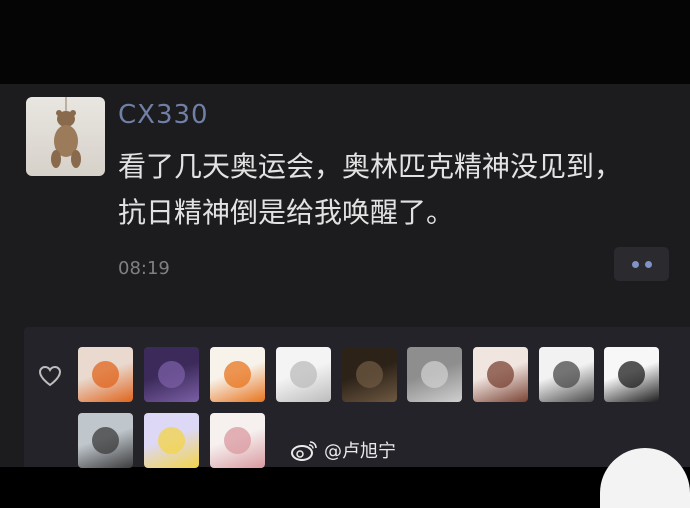 The image size is (690, 508). I want to click on watermark: @卢旭宁, so click(343, 450).